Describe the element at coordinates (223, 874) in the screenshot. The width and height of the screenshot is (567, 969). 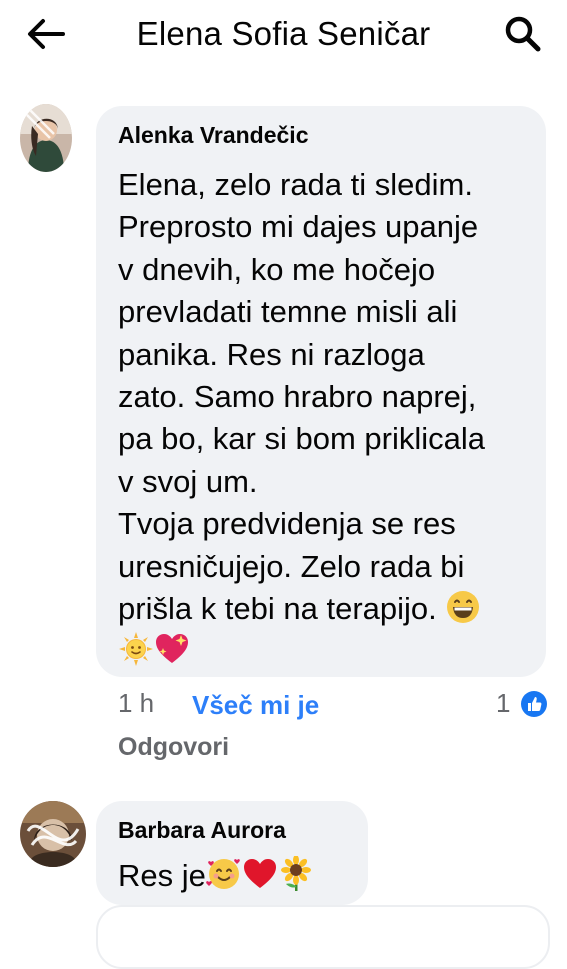
I see `smiling-face-with-hearts-emoji-icon` at that location.